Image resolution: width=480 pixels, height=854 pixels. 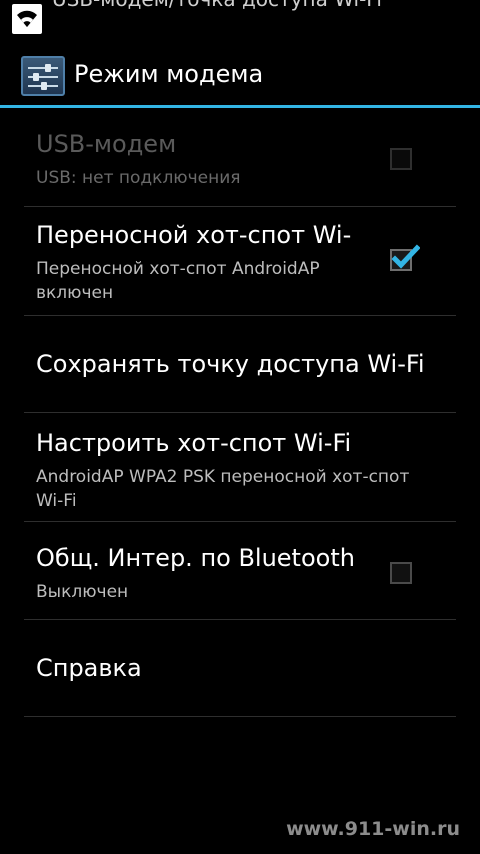 I want to click on setting-title: Общ. Интер. по Bluetooth, so click(x=195, y=558).